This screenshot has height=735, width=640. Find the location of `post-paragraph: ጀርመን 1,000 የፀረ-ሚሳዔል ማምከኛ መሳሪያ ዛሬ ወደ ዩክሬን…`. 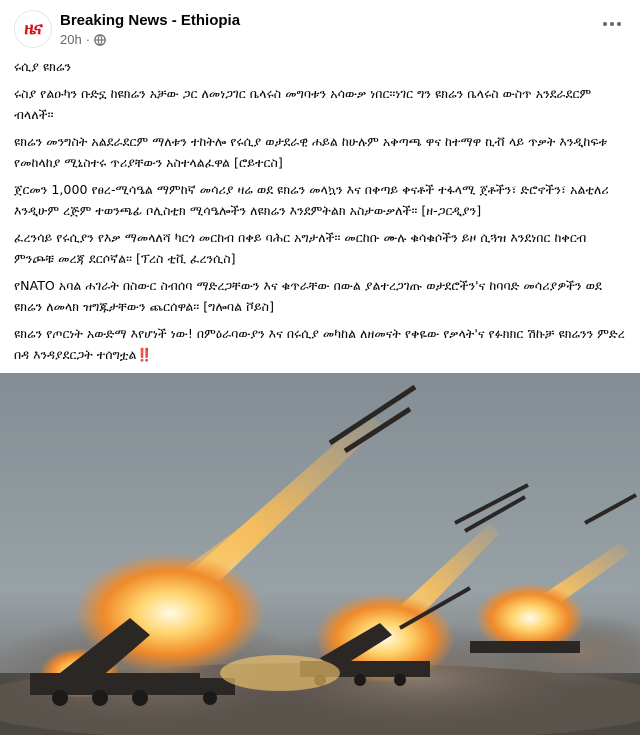

post-paragraph: ጀርመን 1,000 የፀረ-ሚሳዔል ማምከኛ መሳሪያ ዛሬ ወደ ዩክሬን… is located at coordinates (311, 200).